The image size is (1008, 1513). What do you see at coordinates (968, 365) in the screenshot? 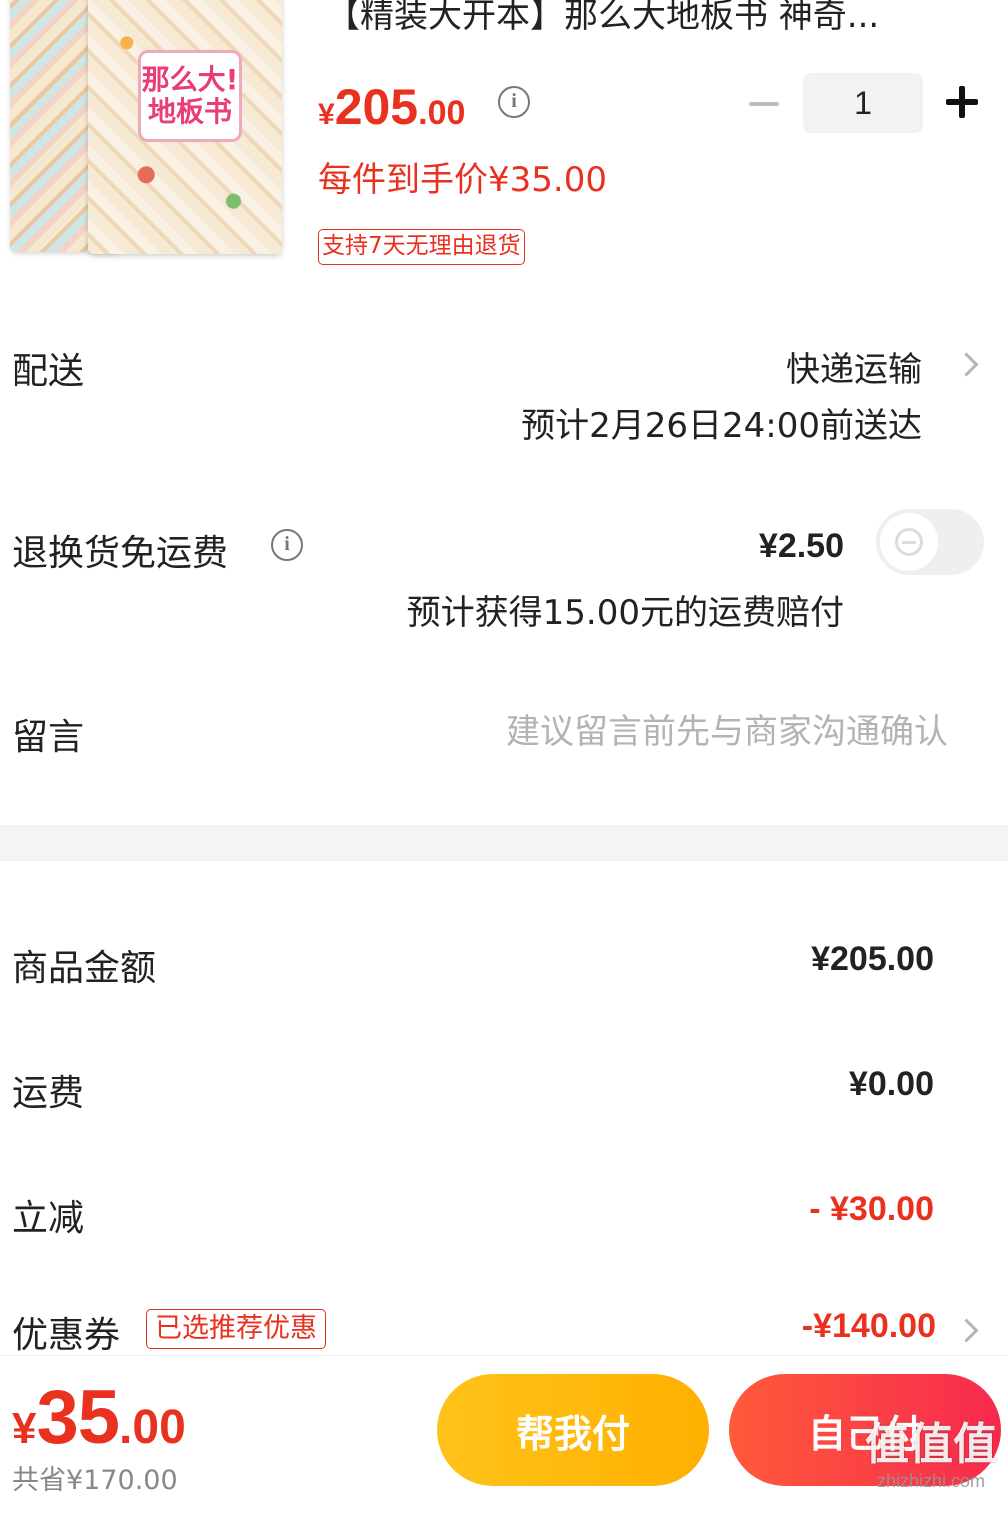
I see `delivery-chevron-right-icon` at bounding box center [968, 365].